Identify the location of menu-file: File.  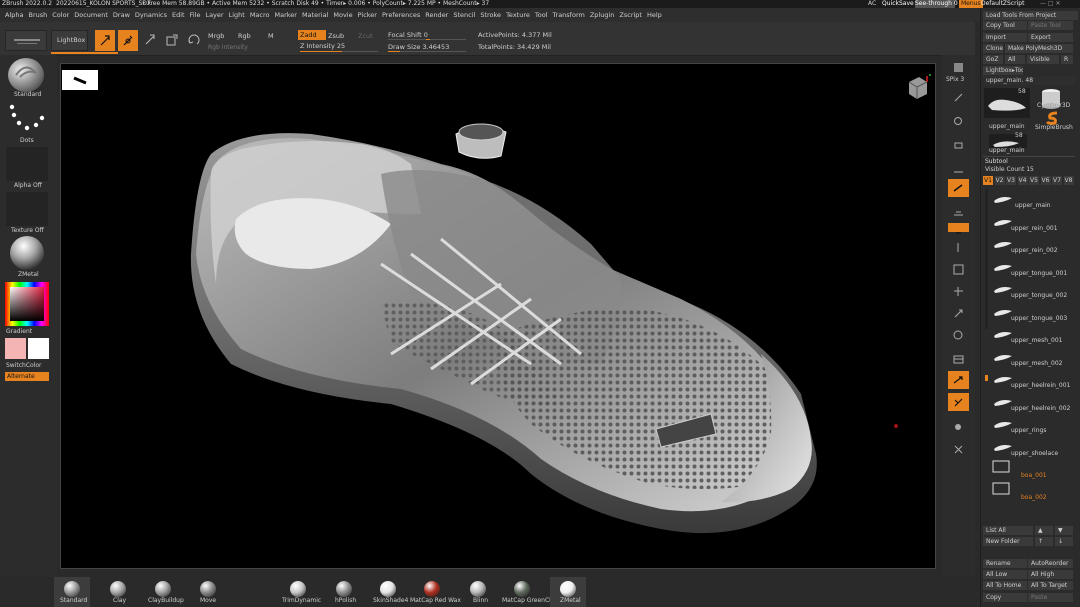
(195, 15).